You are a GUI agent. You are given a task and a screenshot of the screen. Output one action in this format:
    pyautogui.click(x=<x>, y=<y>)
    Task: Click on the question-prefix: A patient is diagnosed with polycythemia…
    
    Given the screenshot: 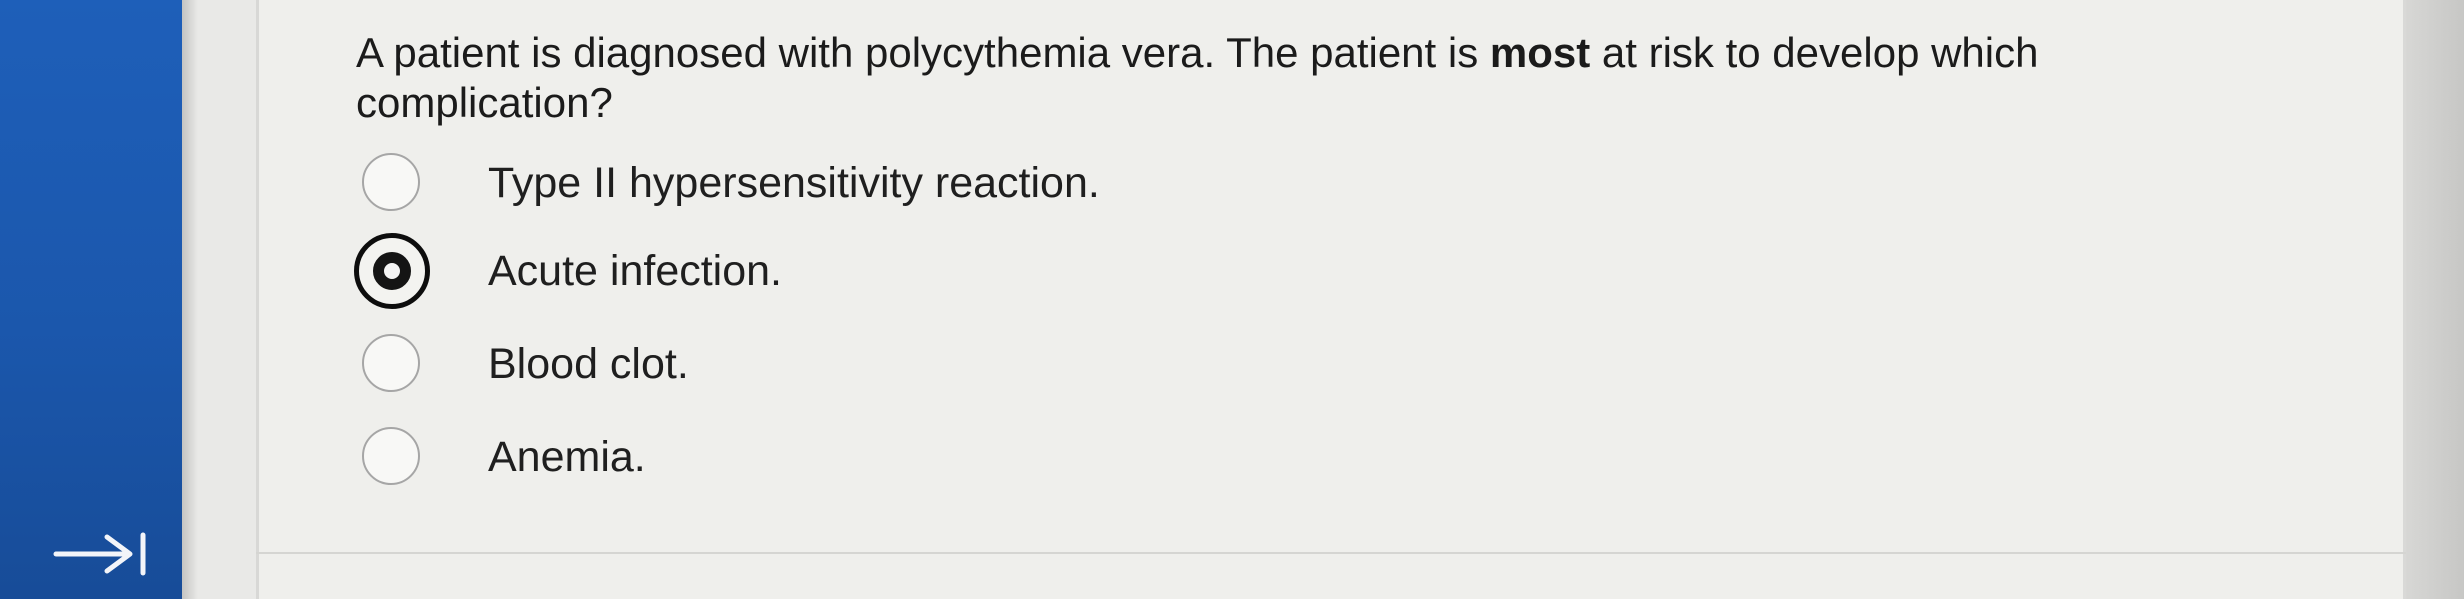 What is the action you would take?
    pyautogui.click(x=923, y=52)
    